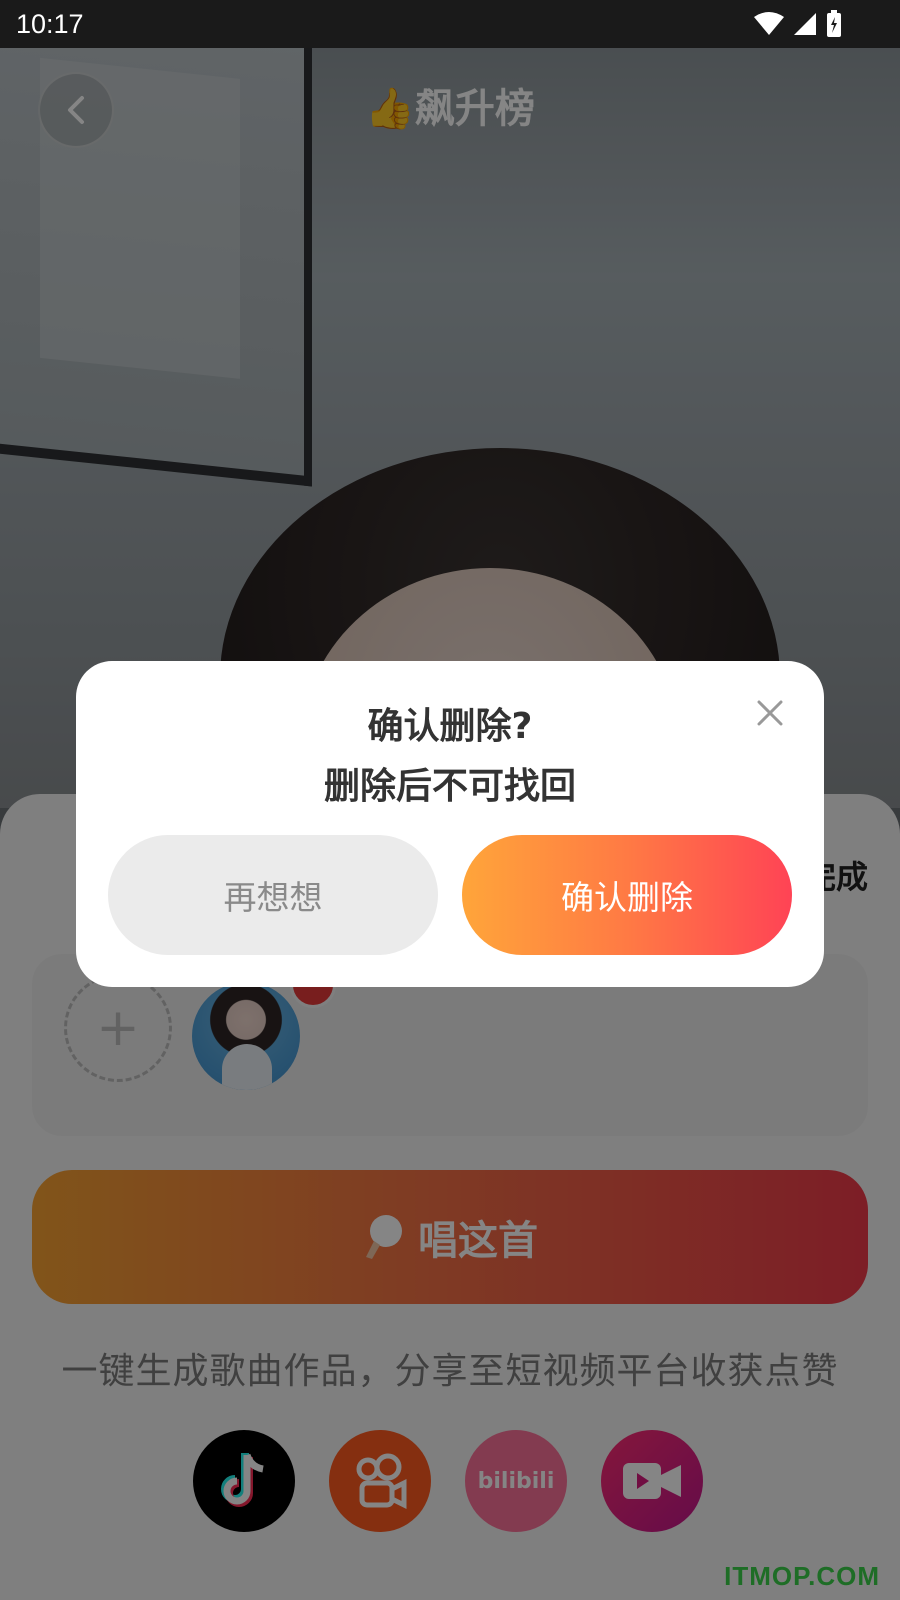  What do you see at coordinates (449, 786) in the screenshot?
I see `dialog-subtitle: 删除后不可找回` at bounding box center [449, 786].